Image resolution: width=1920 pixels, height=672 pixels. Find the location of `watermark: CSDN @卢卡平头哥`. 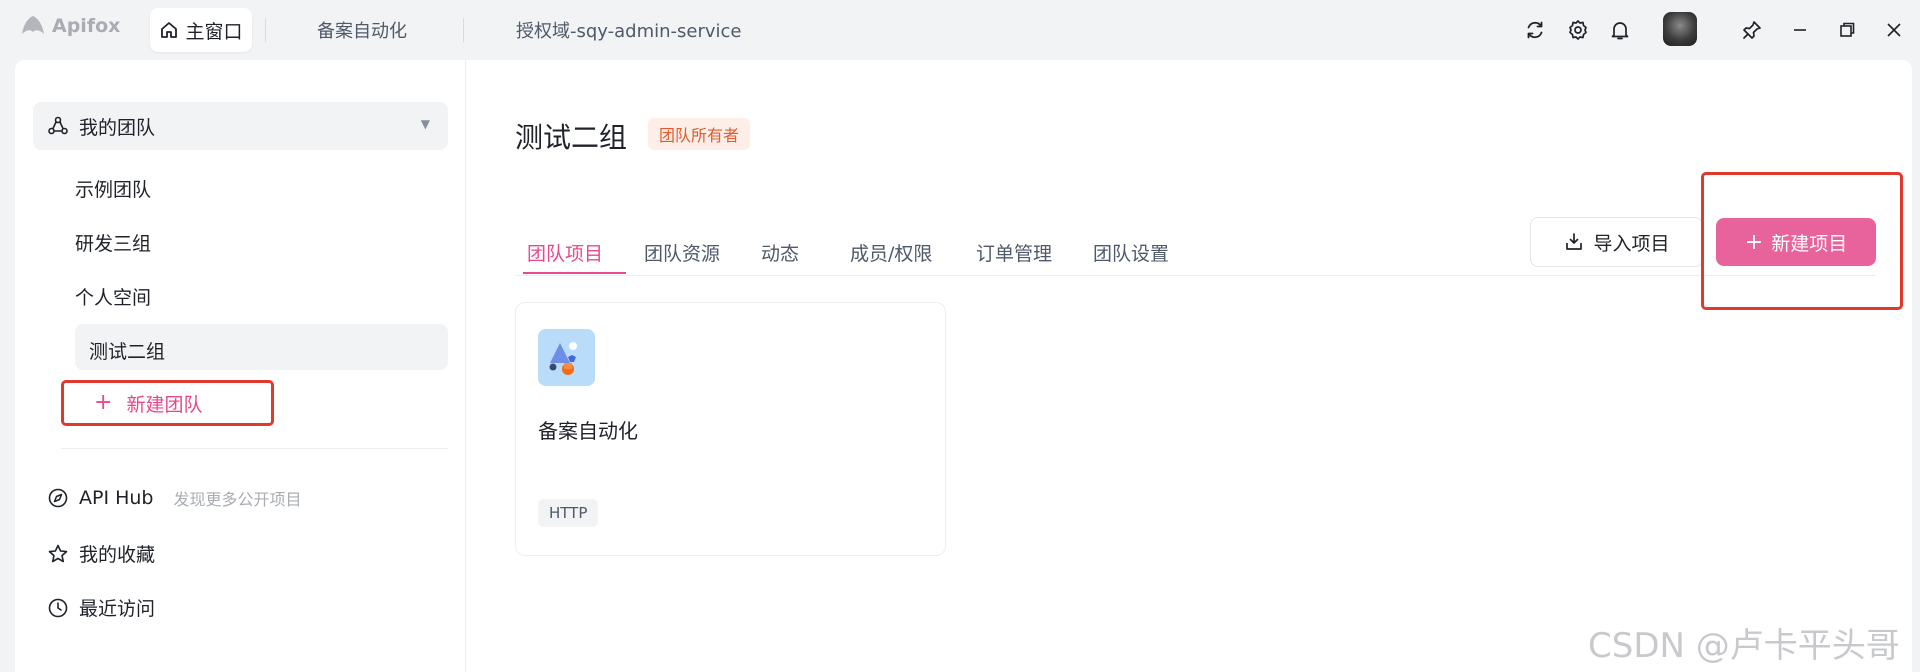

watermark: CSDN @卢卡平头哥 is located at coordinates (1744, 646).